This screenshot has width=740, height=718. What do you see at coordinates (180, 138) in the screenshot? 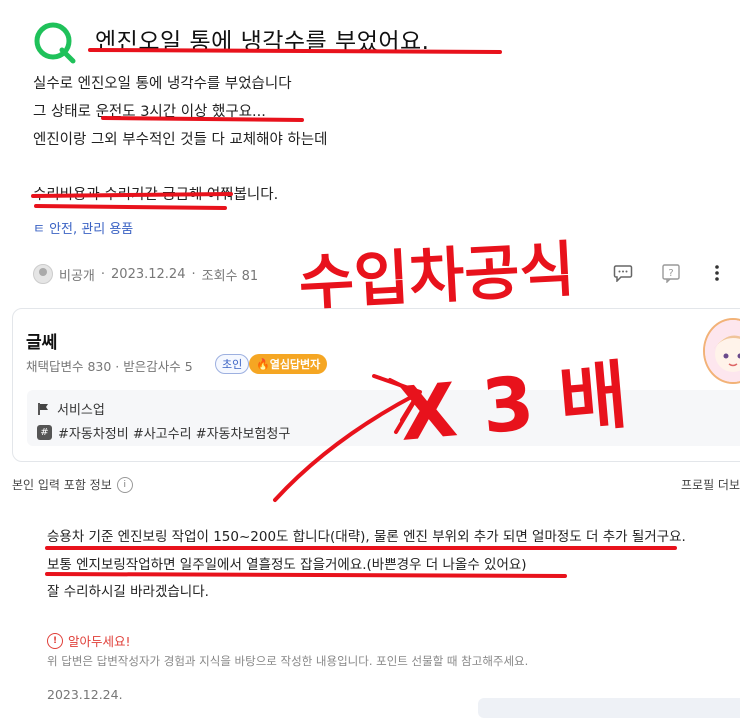
I see `question-body-line: 엔진이랑 그외 부수적인 것들 다 교체해야 하는데` at bounding box center [180, 138].